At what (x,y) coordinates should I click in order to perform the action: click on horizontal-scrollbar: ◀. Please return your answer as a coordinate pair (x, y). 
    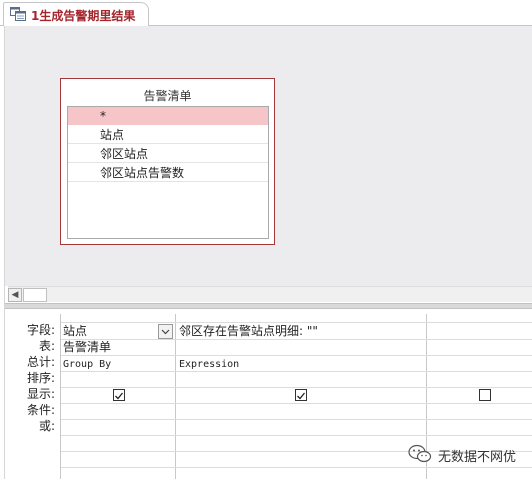
    Looking at the image, I should click on (270, 294).